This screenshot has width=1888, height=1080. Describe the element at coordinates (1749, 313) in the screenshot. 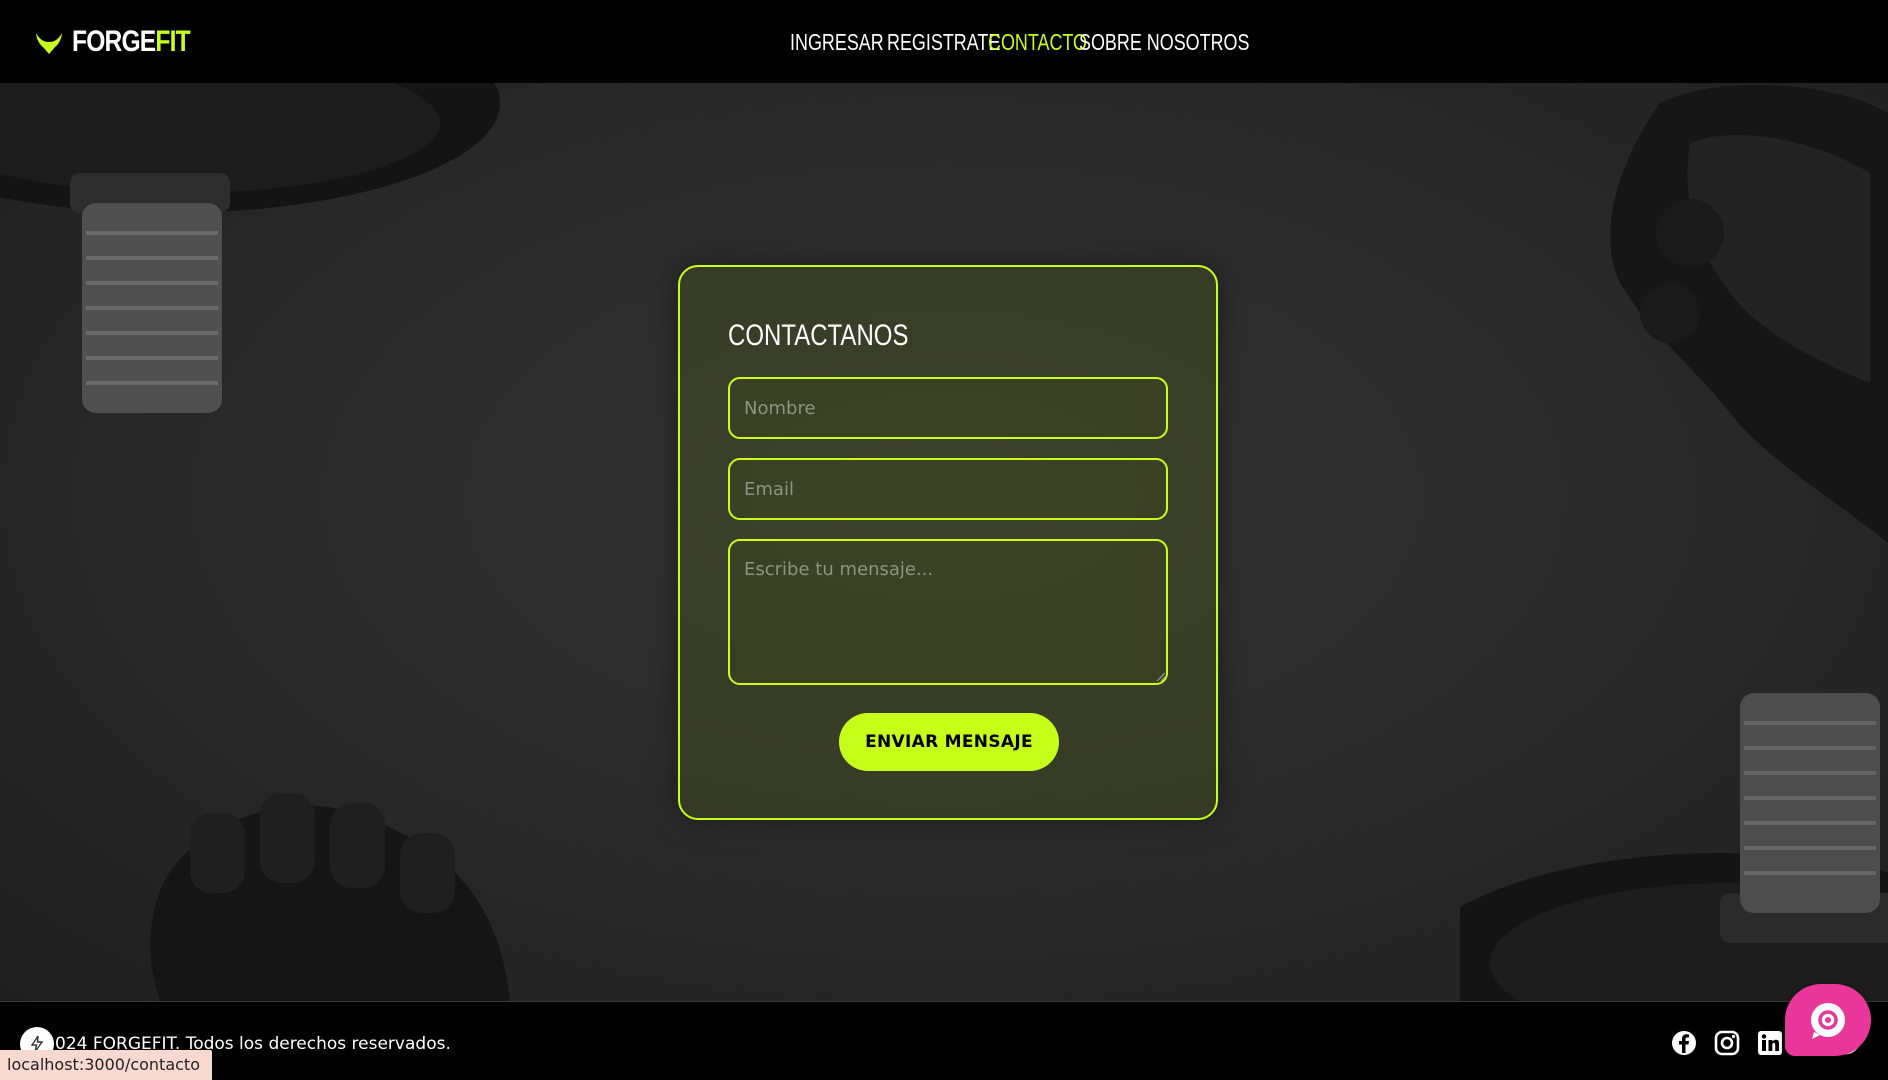

I see `glove-image-top-right` at that location.